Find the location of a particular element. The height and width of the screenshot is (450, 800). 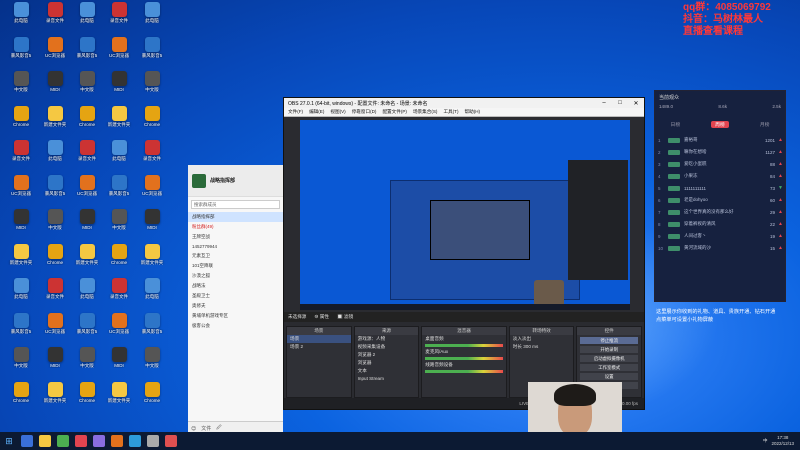

close-icon: ✕ is located at coordinates (636, 103).